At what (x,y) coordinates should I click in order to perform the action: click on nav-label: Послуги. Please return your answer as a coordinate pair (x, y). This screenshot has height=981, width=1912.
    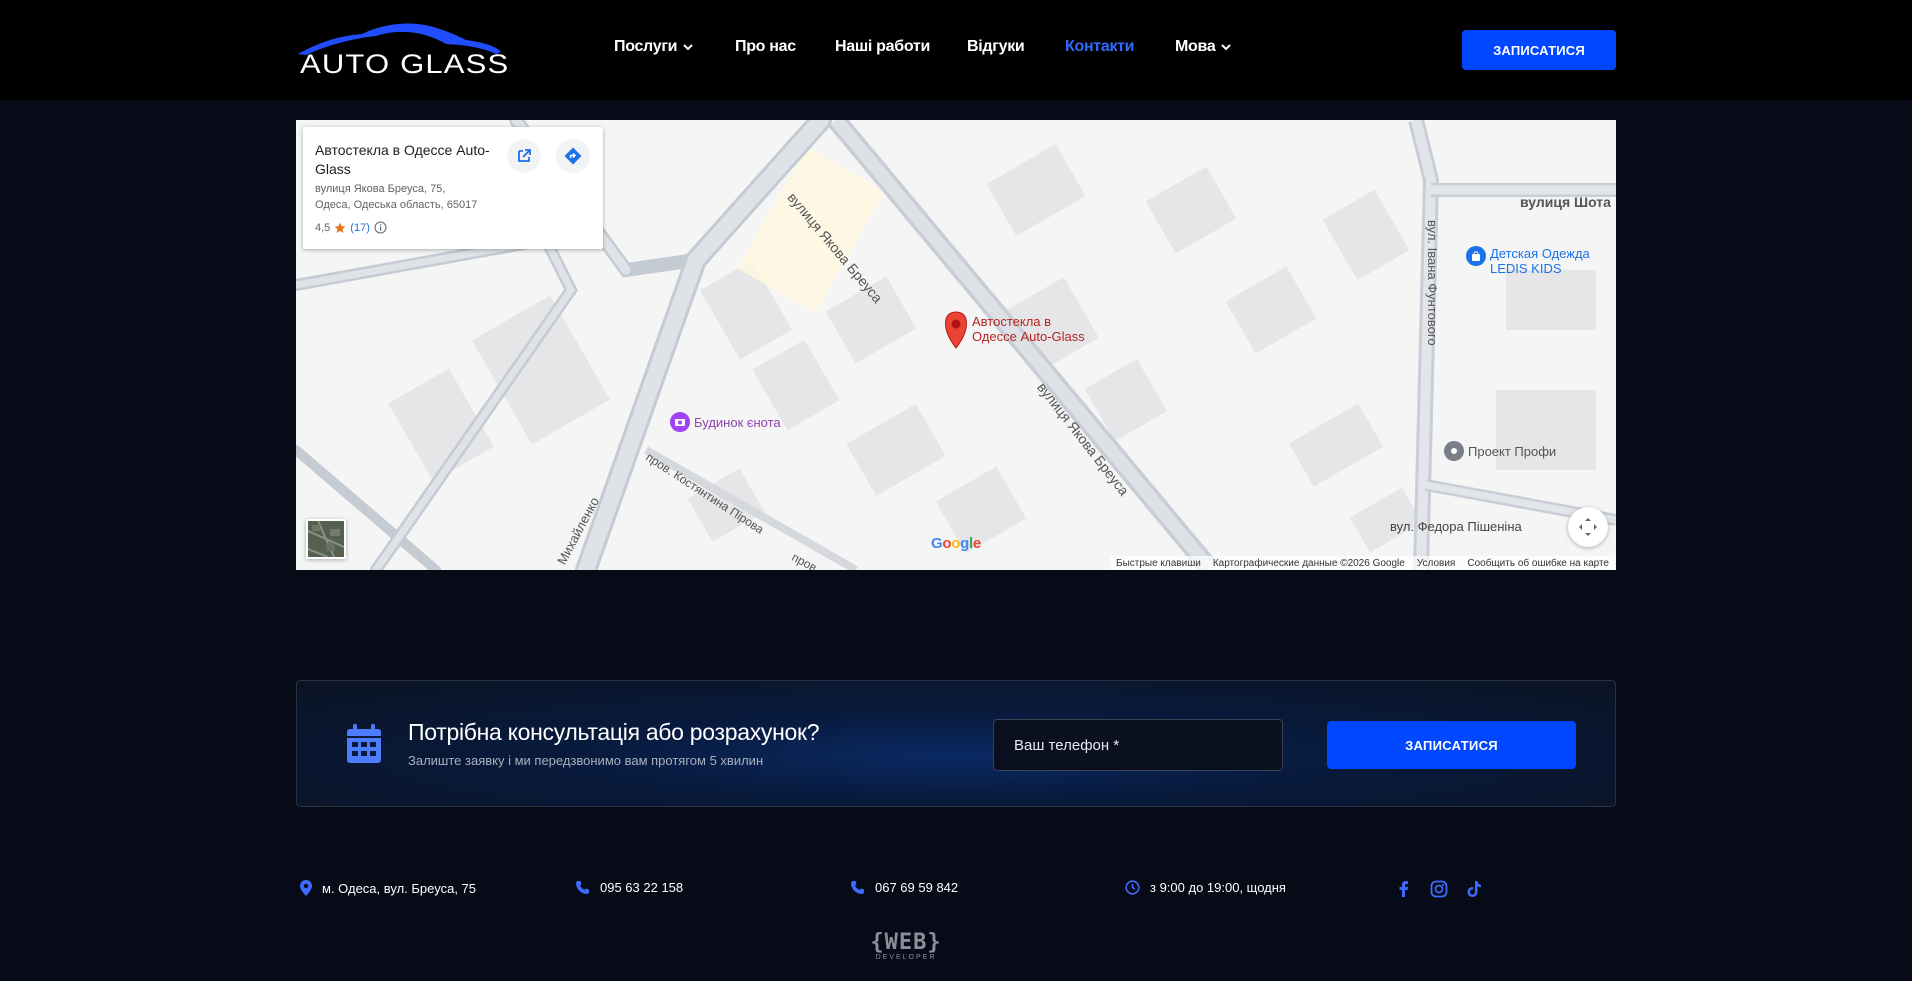
    Looking at the image, I should click on (646, 46).